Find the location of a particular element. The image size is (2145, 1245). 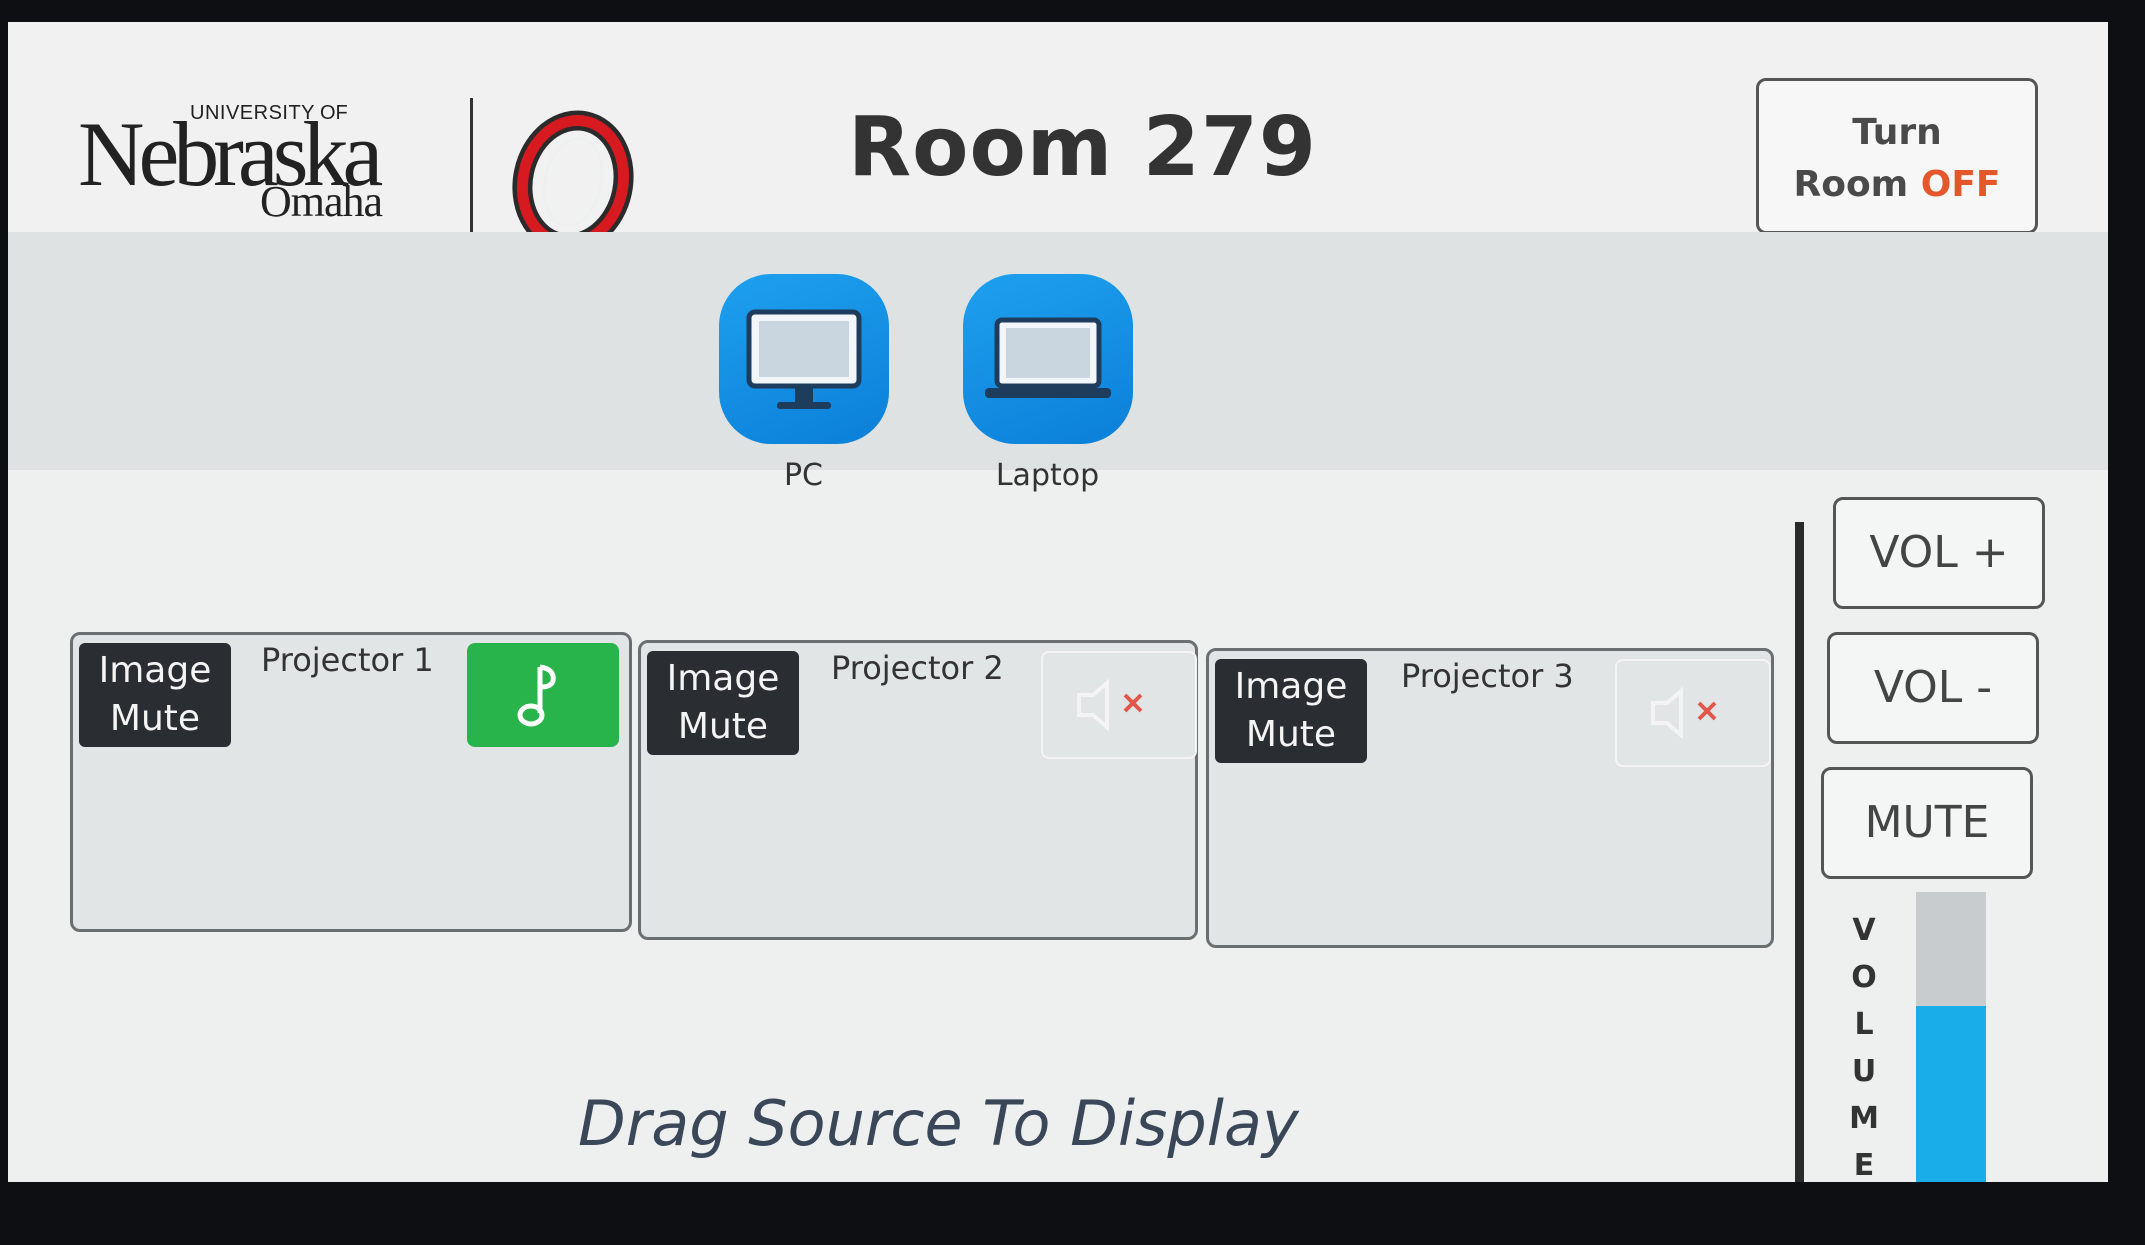

volume-vertical-label: V O L U M E is located at coordinates (1864, 1044).